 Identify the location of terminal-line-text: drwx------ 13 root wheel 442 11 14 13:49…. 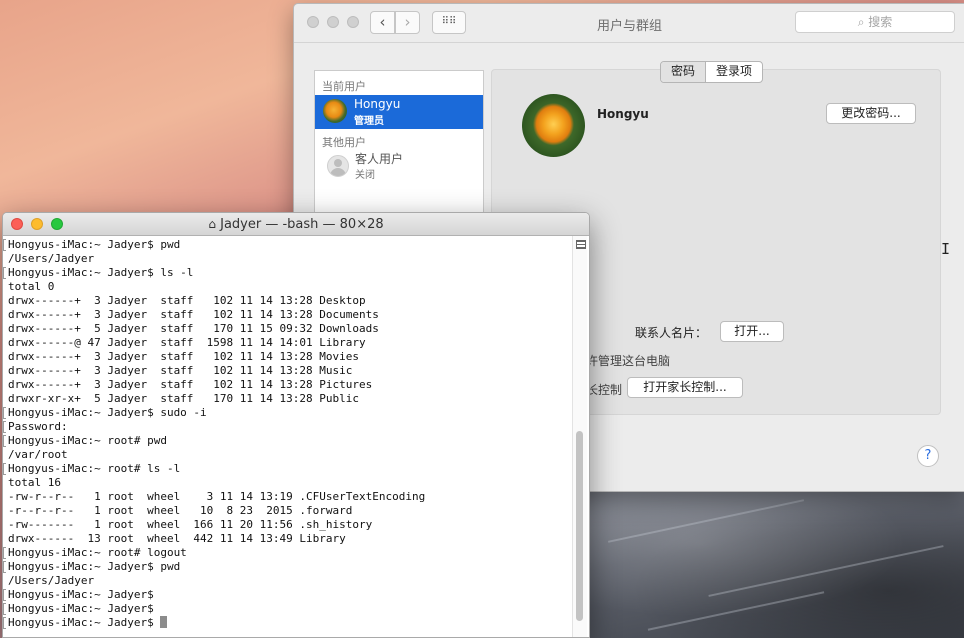
(177, 538).